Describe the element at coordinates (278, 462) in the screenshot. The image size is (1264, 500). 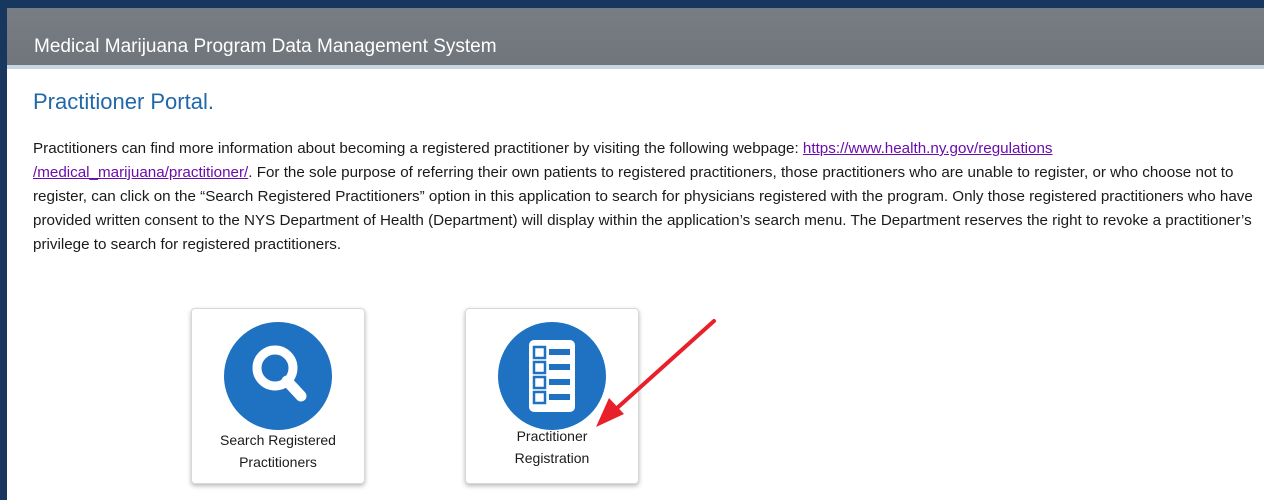
I see `search-tile-label-line2: Practitioners` at that location.